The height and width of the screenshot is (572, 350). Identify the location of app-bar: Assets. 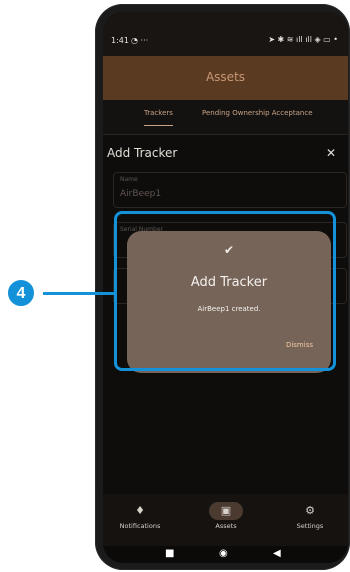
(225, 78).